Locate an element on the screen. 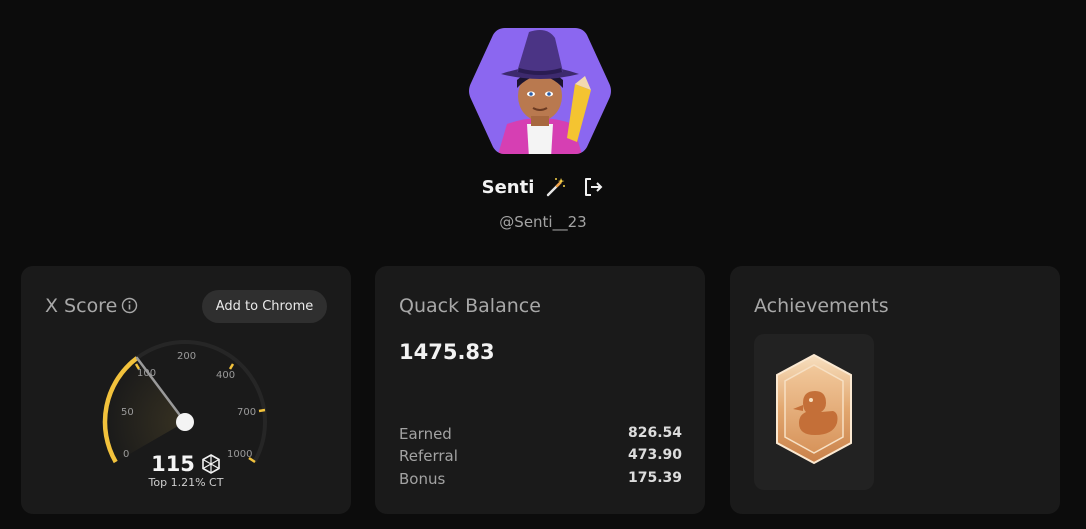  add-to-chrome-button: Add to Chrome is located at coordinates (264, 306).